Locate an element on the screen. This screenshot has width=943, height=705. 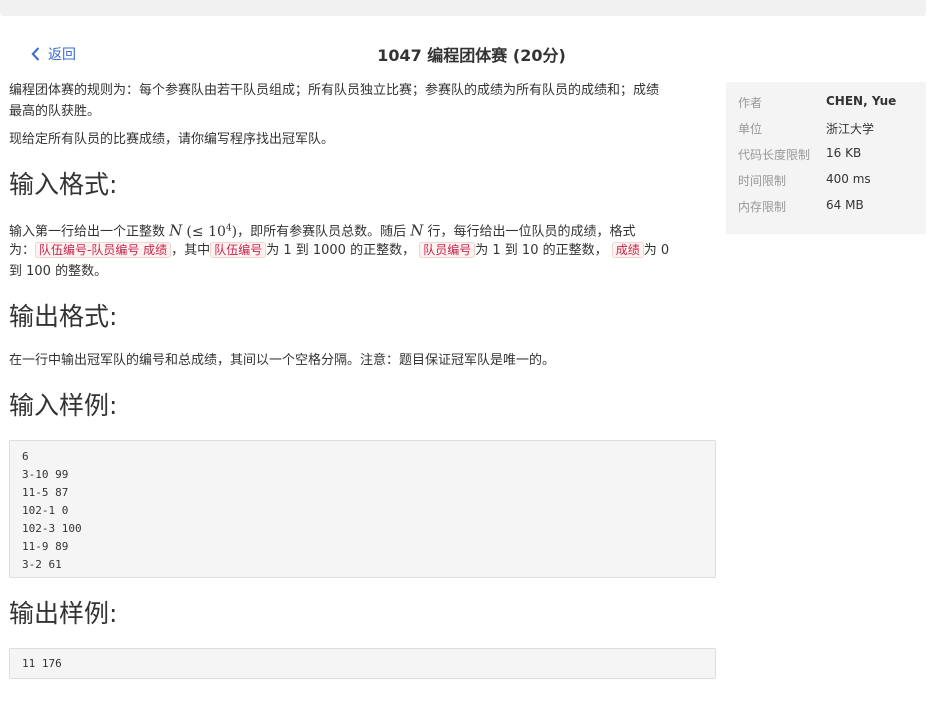
problem-title: 1047 编程团体赛 (20分) is located at coordinates (471, 55).